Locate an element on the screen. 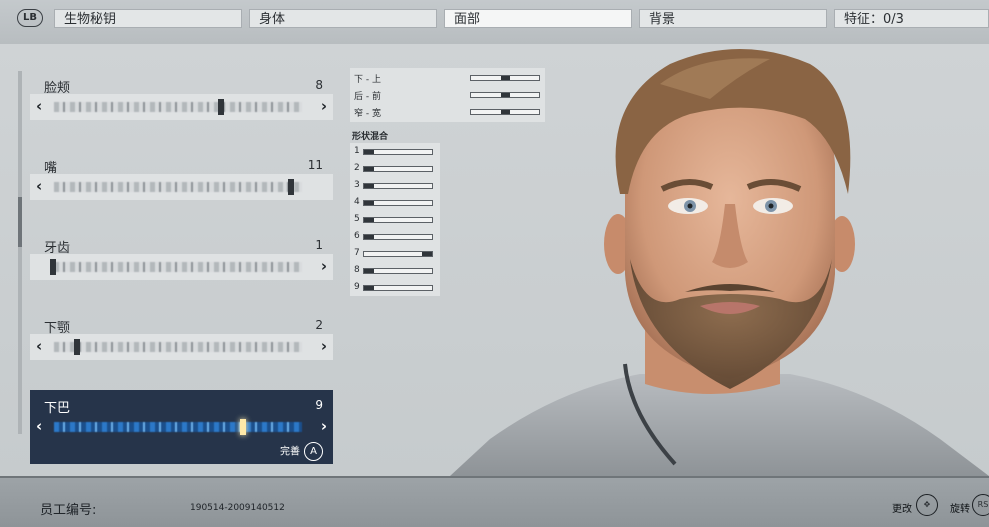  blend-label: 8 is located at coordinates (357, 270).